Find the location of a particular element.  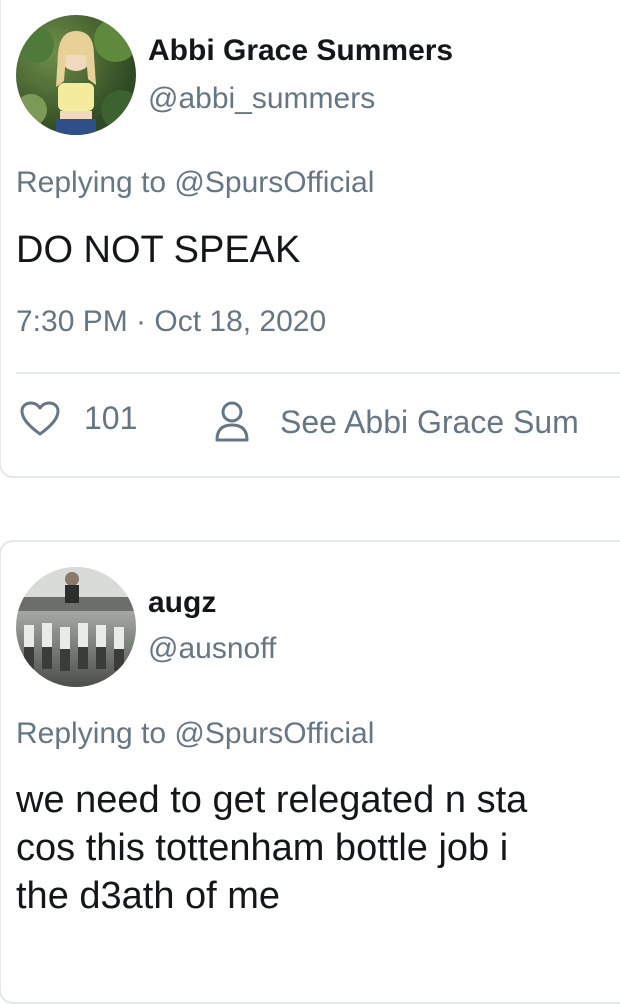

like-count: 101 is located at coordinates (111, 418).